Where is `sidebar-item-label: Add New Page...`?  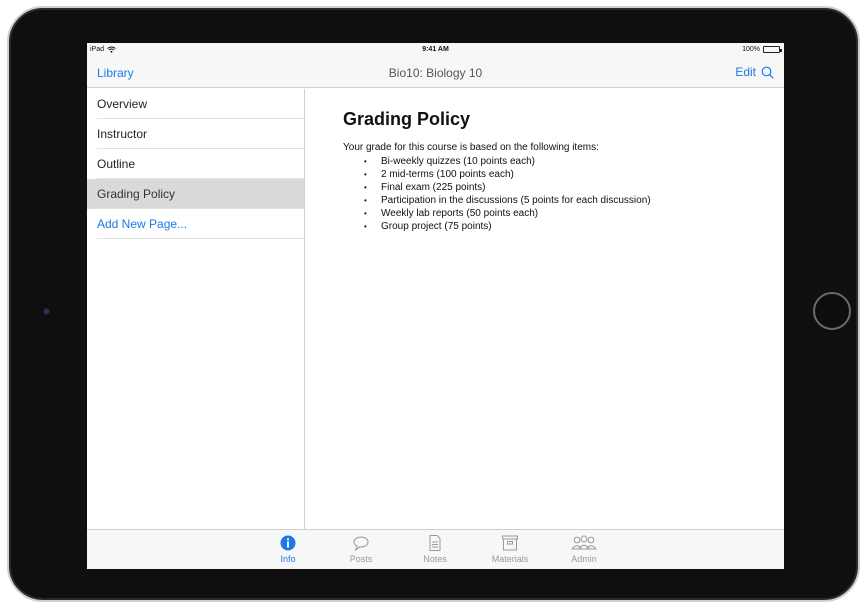
sidebar-item-label: Add New Page... is located at coordinates (142, 224).